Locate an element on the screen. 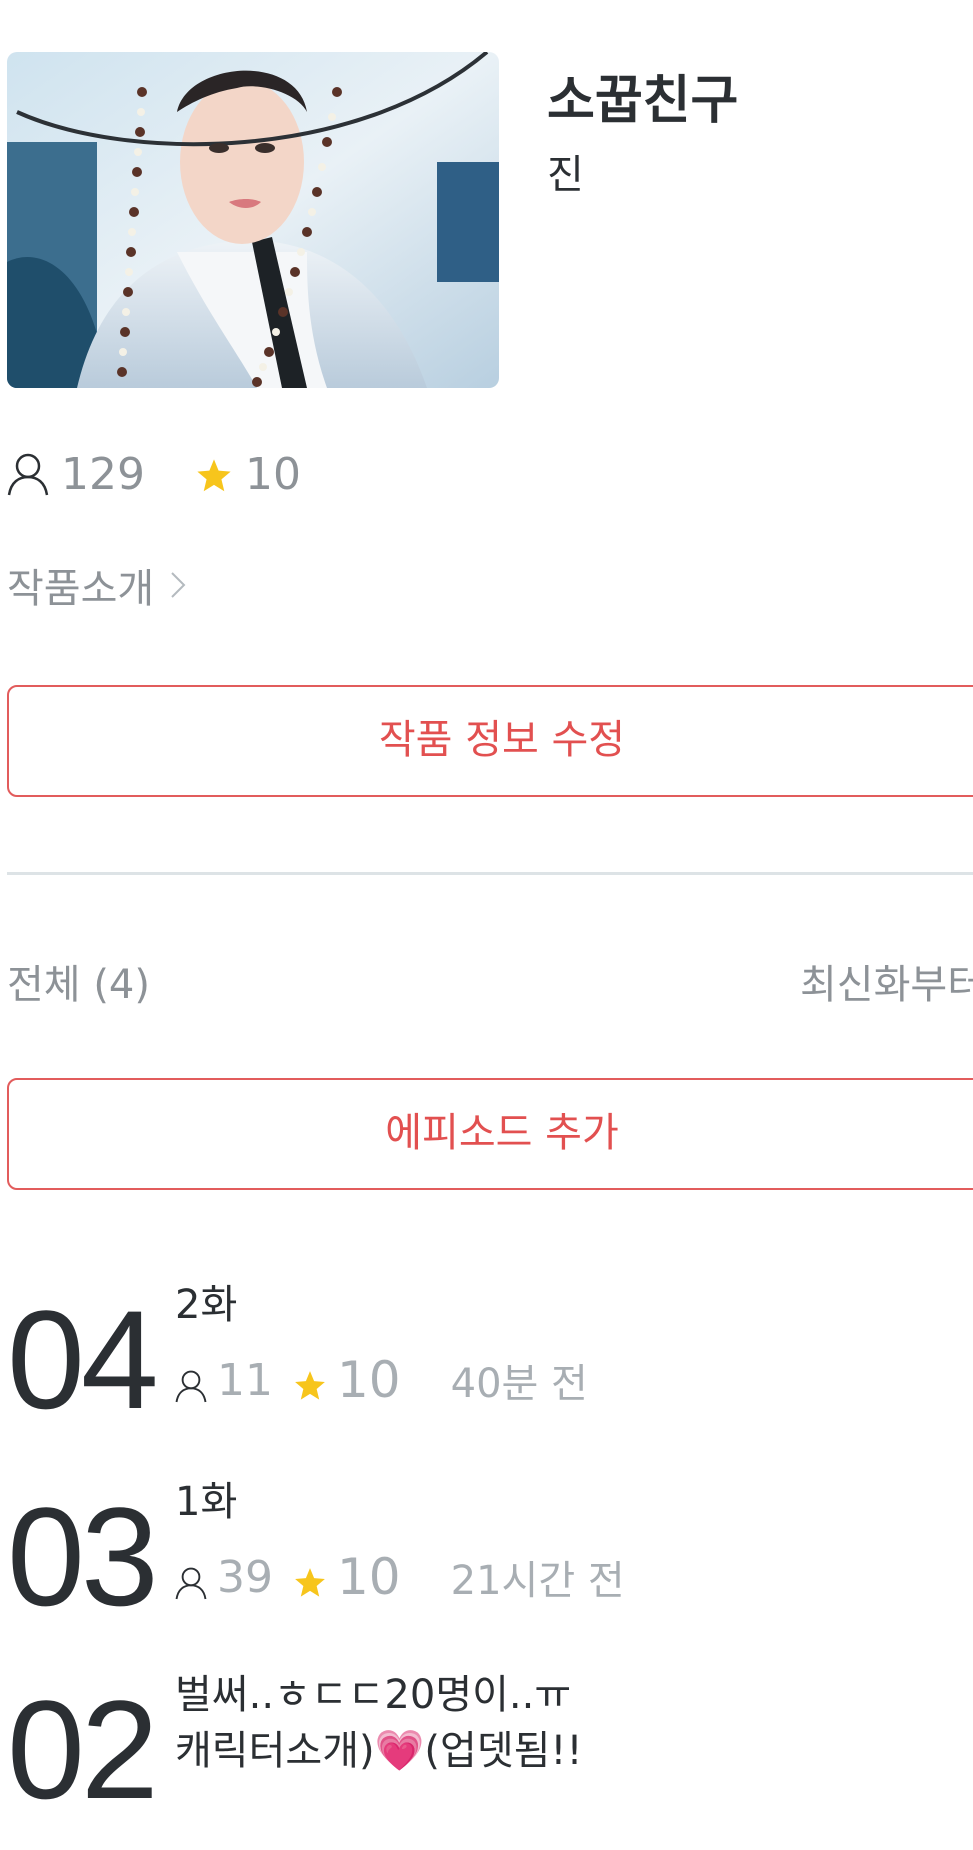 The width and height of the screenshot is (973, 1850). episode-item: 04 2화 11 10 40분 전 is located at coordinates (486, 1370).